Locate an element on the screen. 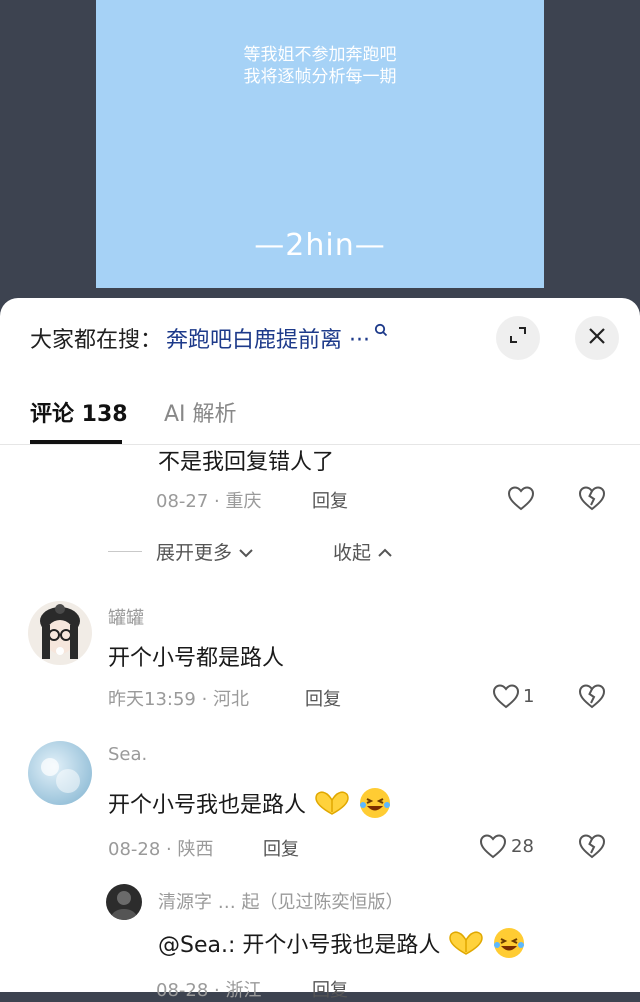 The image size is (640, 1002). expand-more-button: 展开更多 is located at coordinates (205, 551).